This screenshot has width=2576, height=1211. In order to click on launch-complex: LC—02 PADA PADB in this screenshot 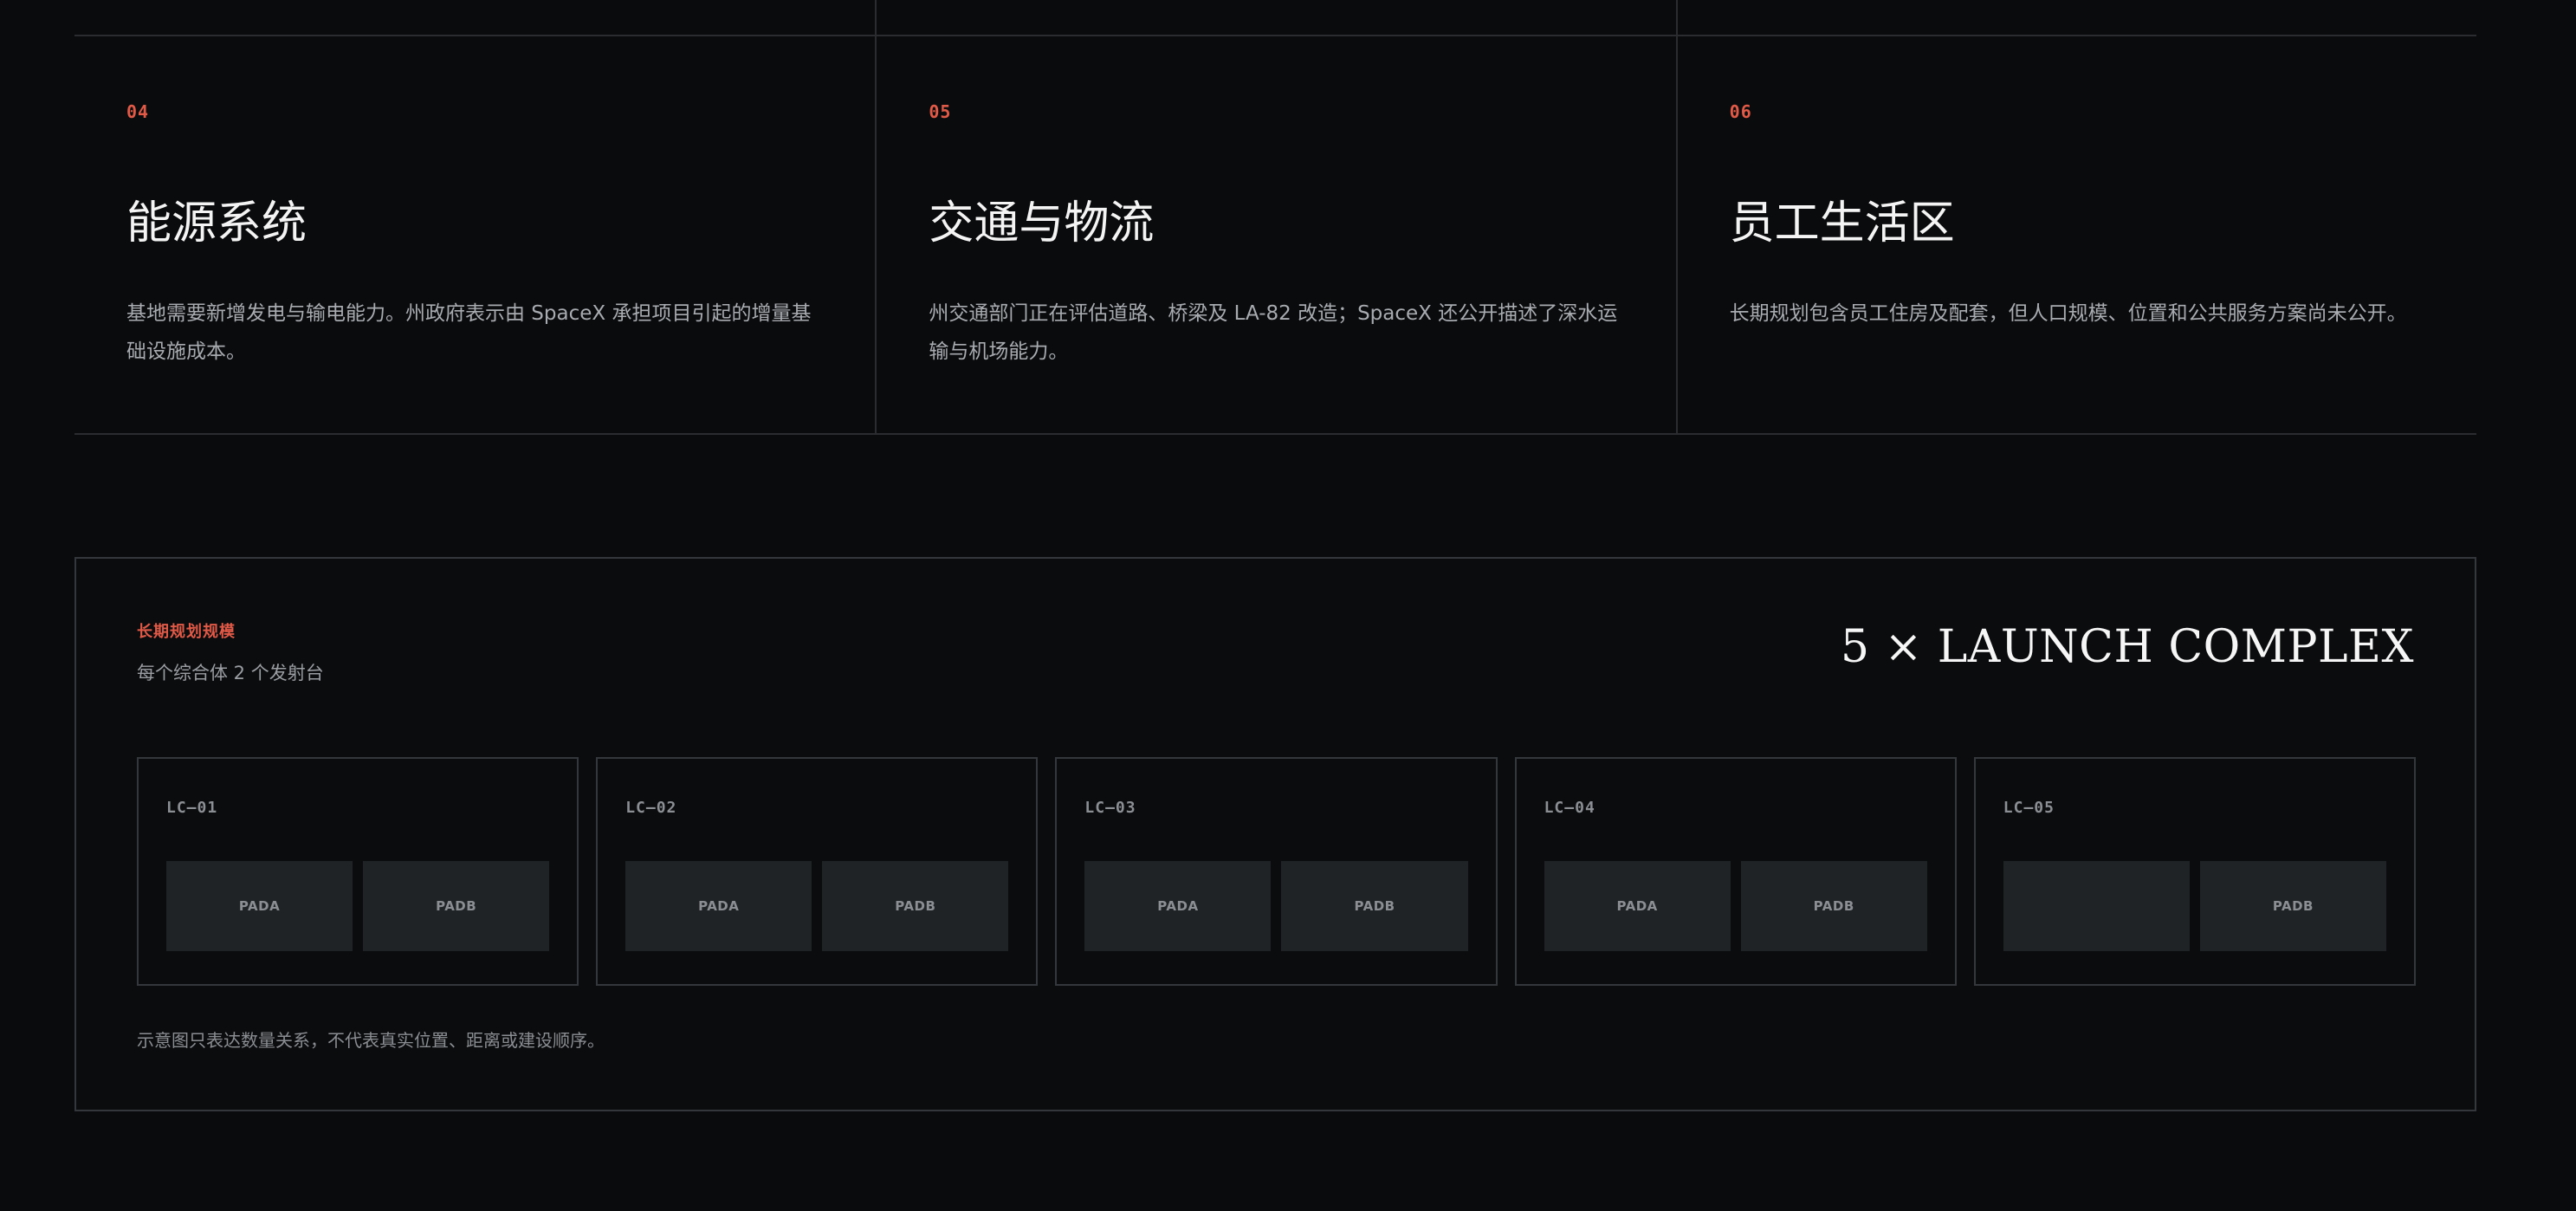, I will do `click(817, 871)`.